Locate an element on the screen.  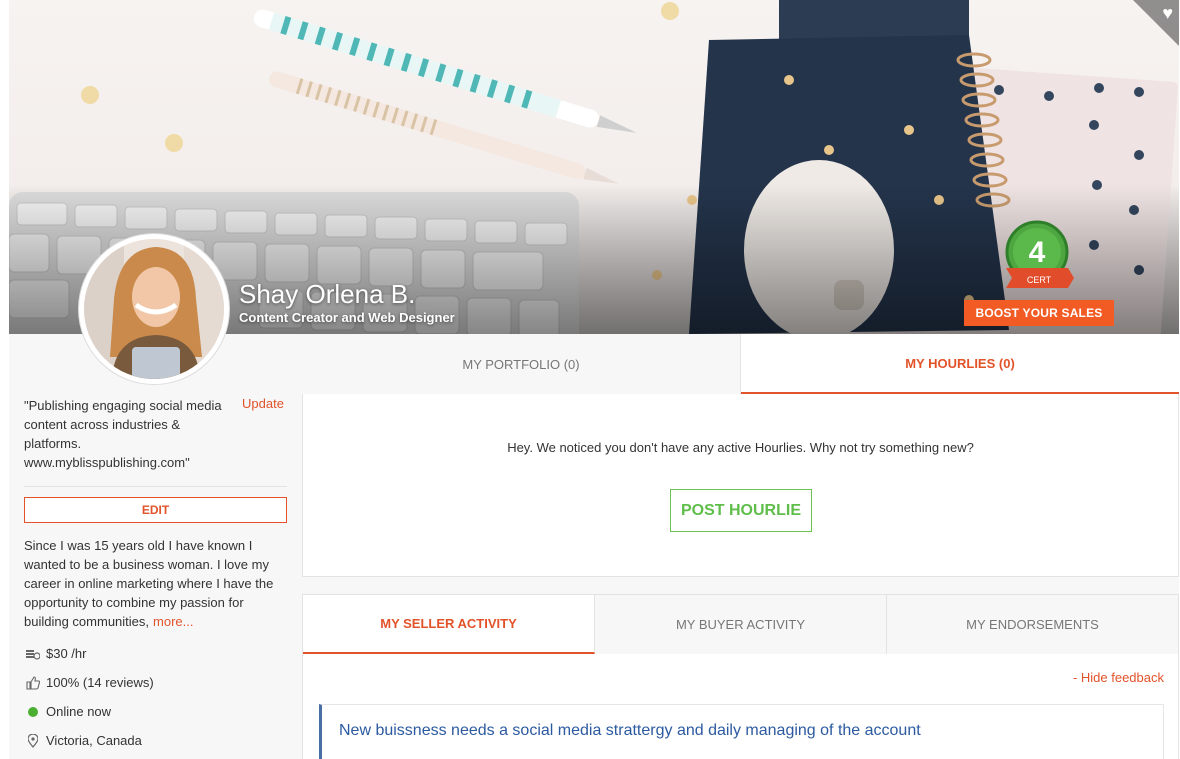
update-link: Update is located at coordinates (263, 403).